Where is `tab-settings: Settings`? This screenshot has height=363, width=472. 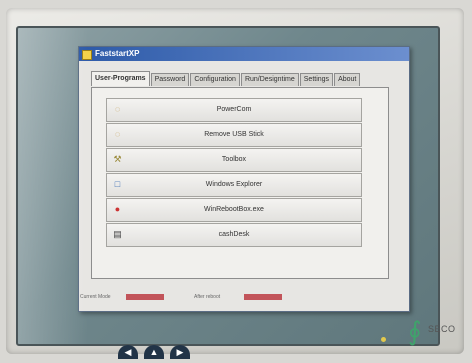
tab-settings: Settings is located at coordinates (316, 79).